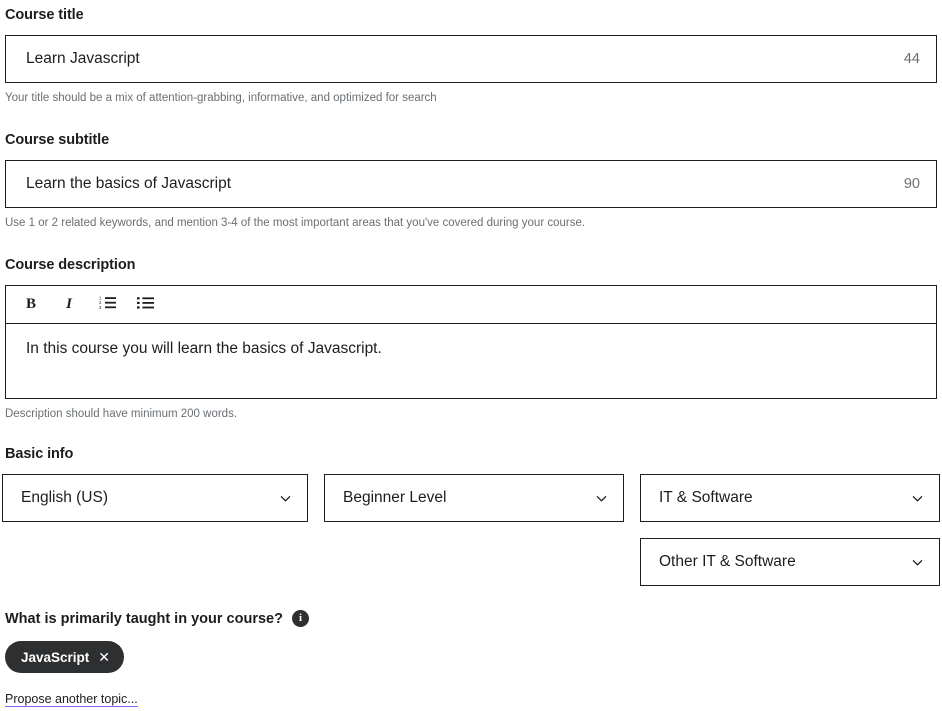  I want to click on bold-icon: B, so click(30, 303).